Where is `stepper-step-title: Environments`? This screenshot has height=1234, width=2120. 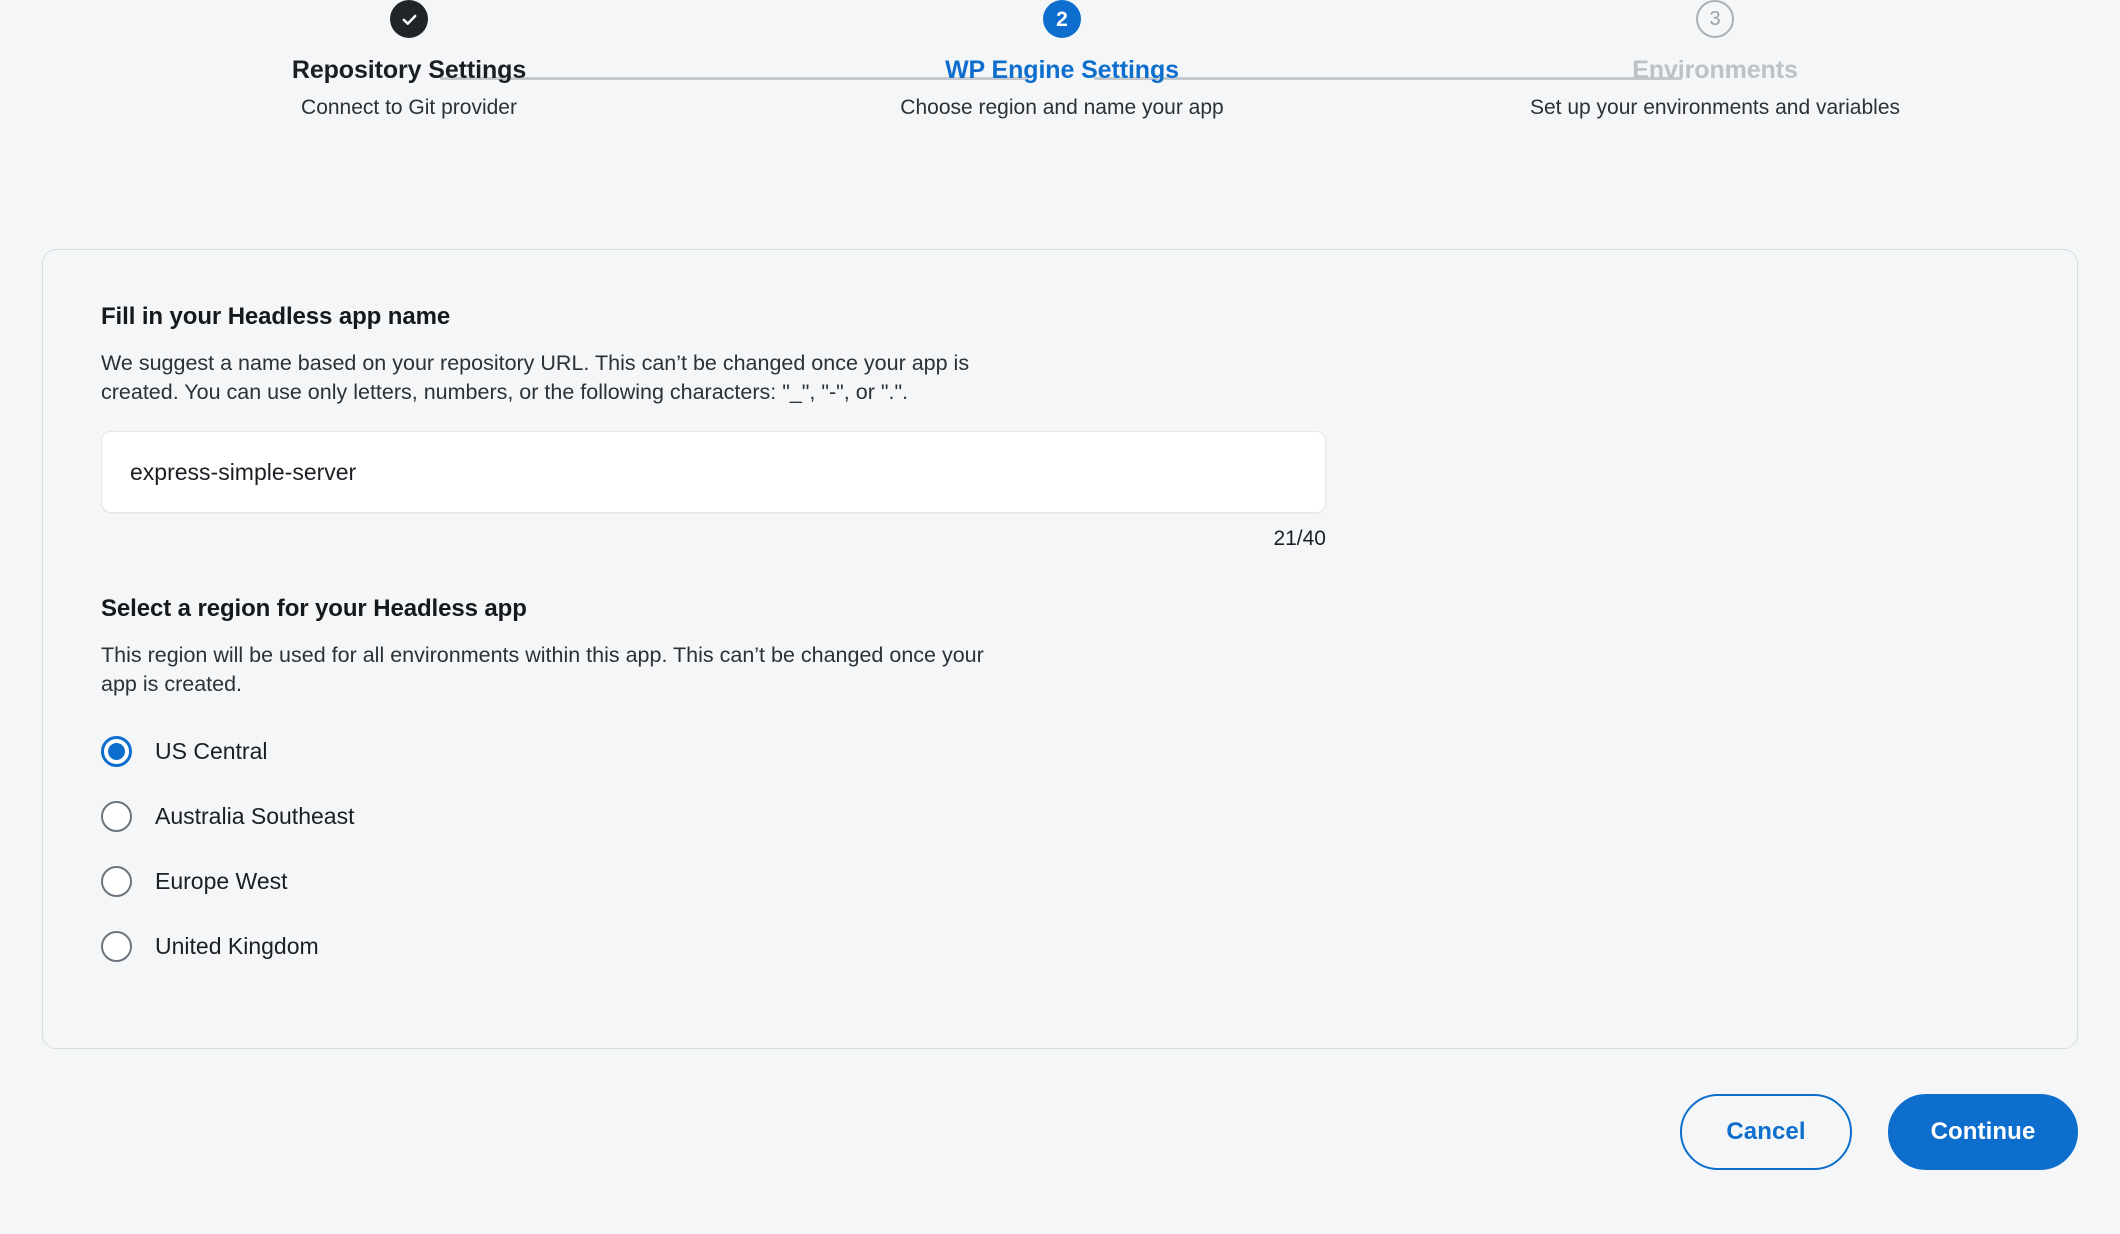
stepper-step-title: Environments is located at coordinates (1715, 70).